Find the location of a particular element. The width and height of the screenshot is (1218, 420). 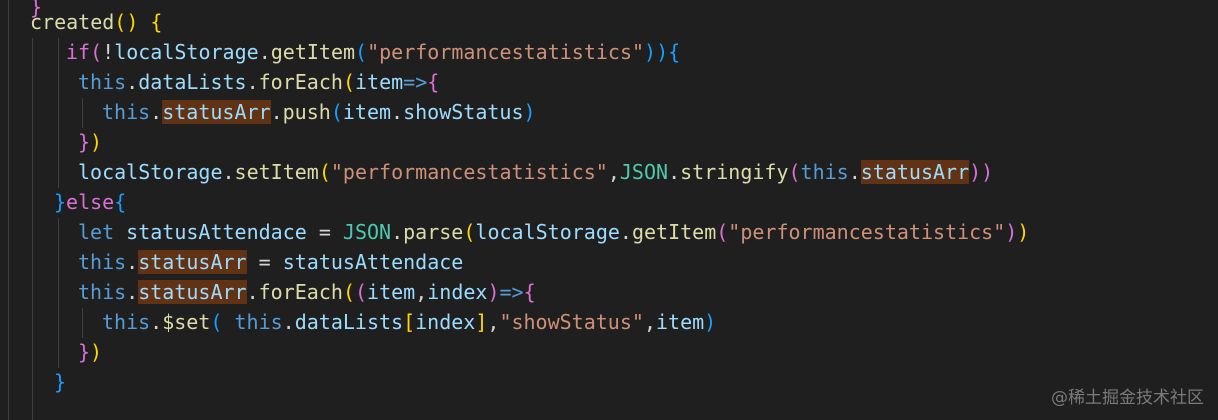

code-line: } is located at coordinates (60, 382).